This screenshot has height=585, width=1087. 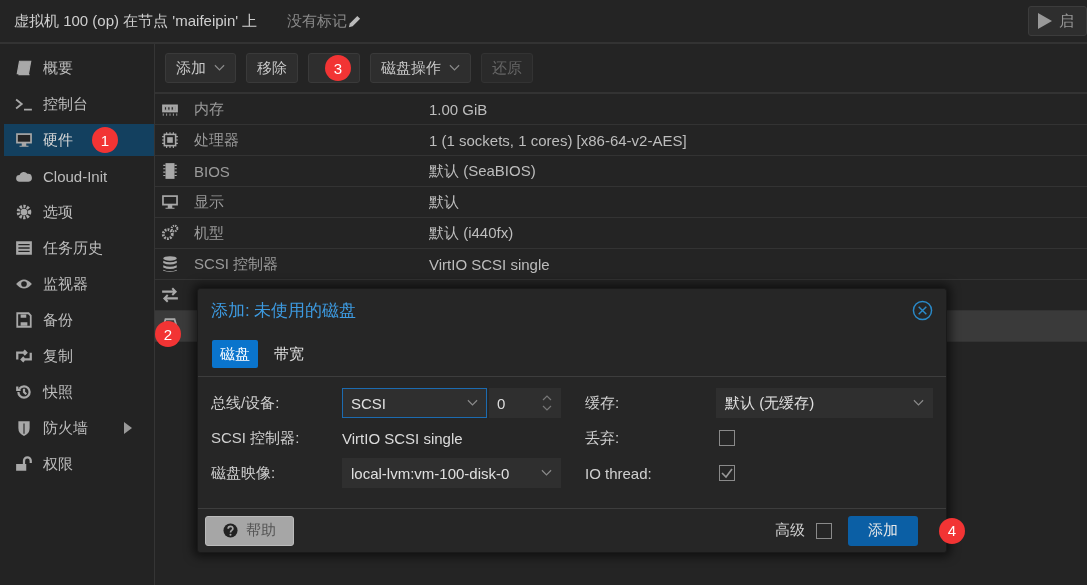 What do you see at coordinates (200, 68) in the screenshot?
I see `toolbar-button: 添加` at bounding box center [200, 68].